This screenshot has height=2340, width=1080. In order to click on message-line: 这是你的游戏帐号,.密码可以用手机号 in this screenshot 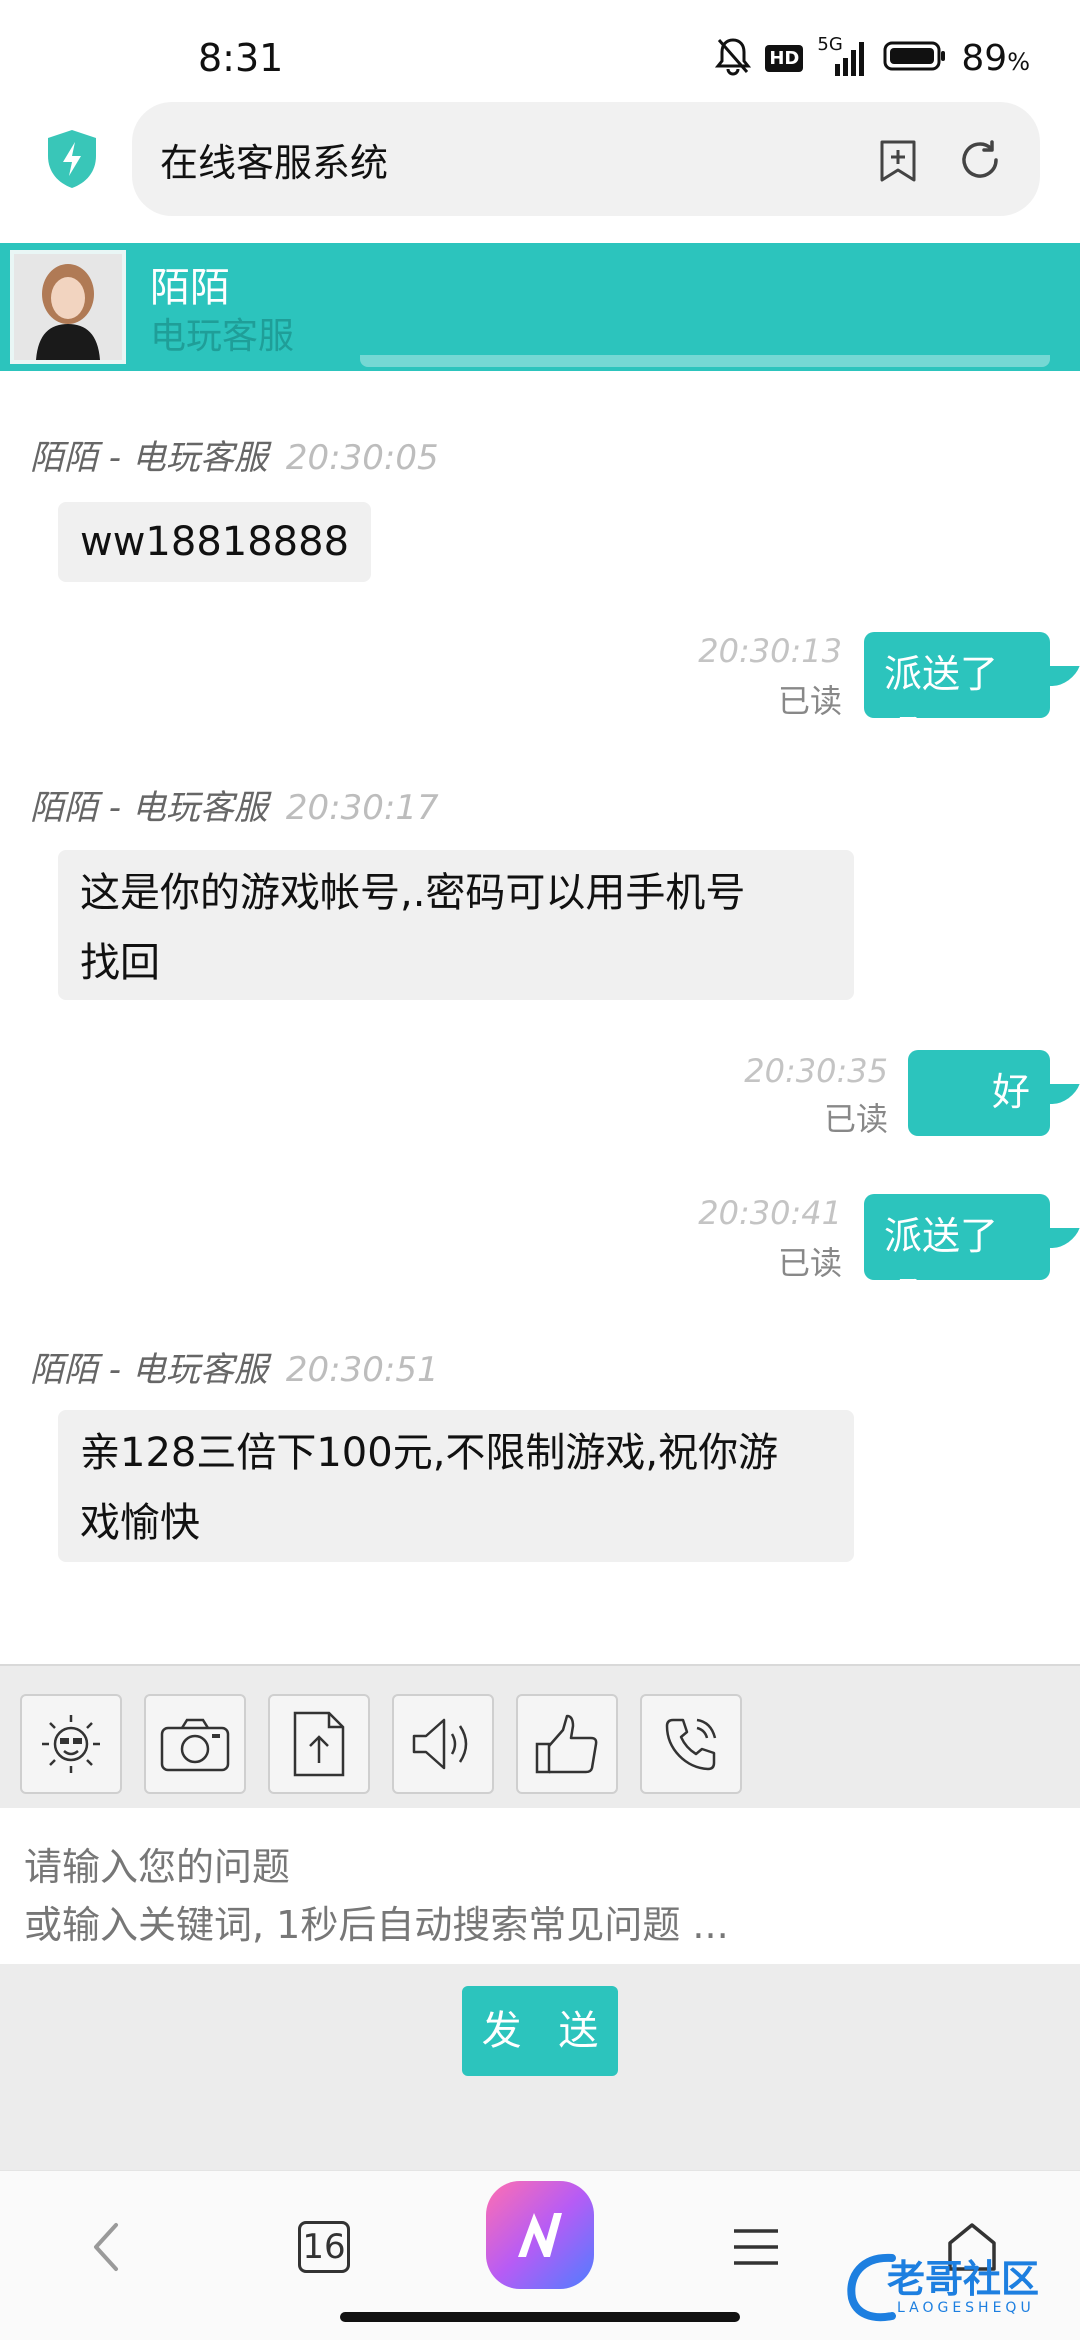, I will do `click(413, 893)`.